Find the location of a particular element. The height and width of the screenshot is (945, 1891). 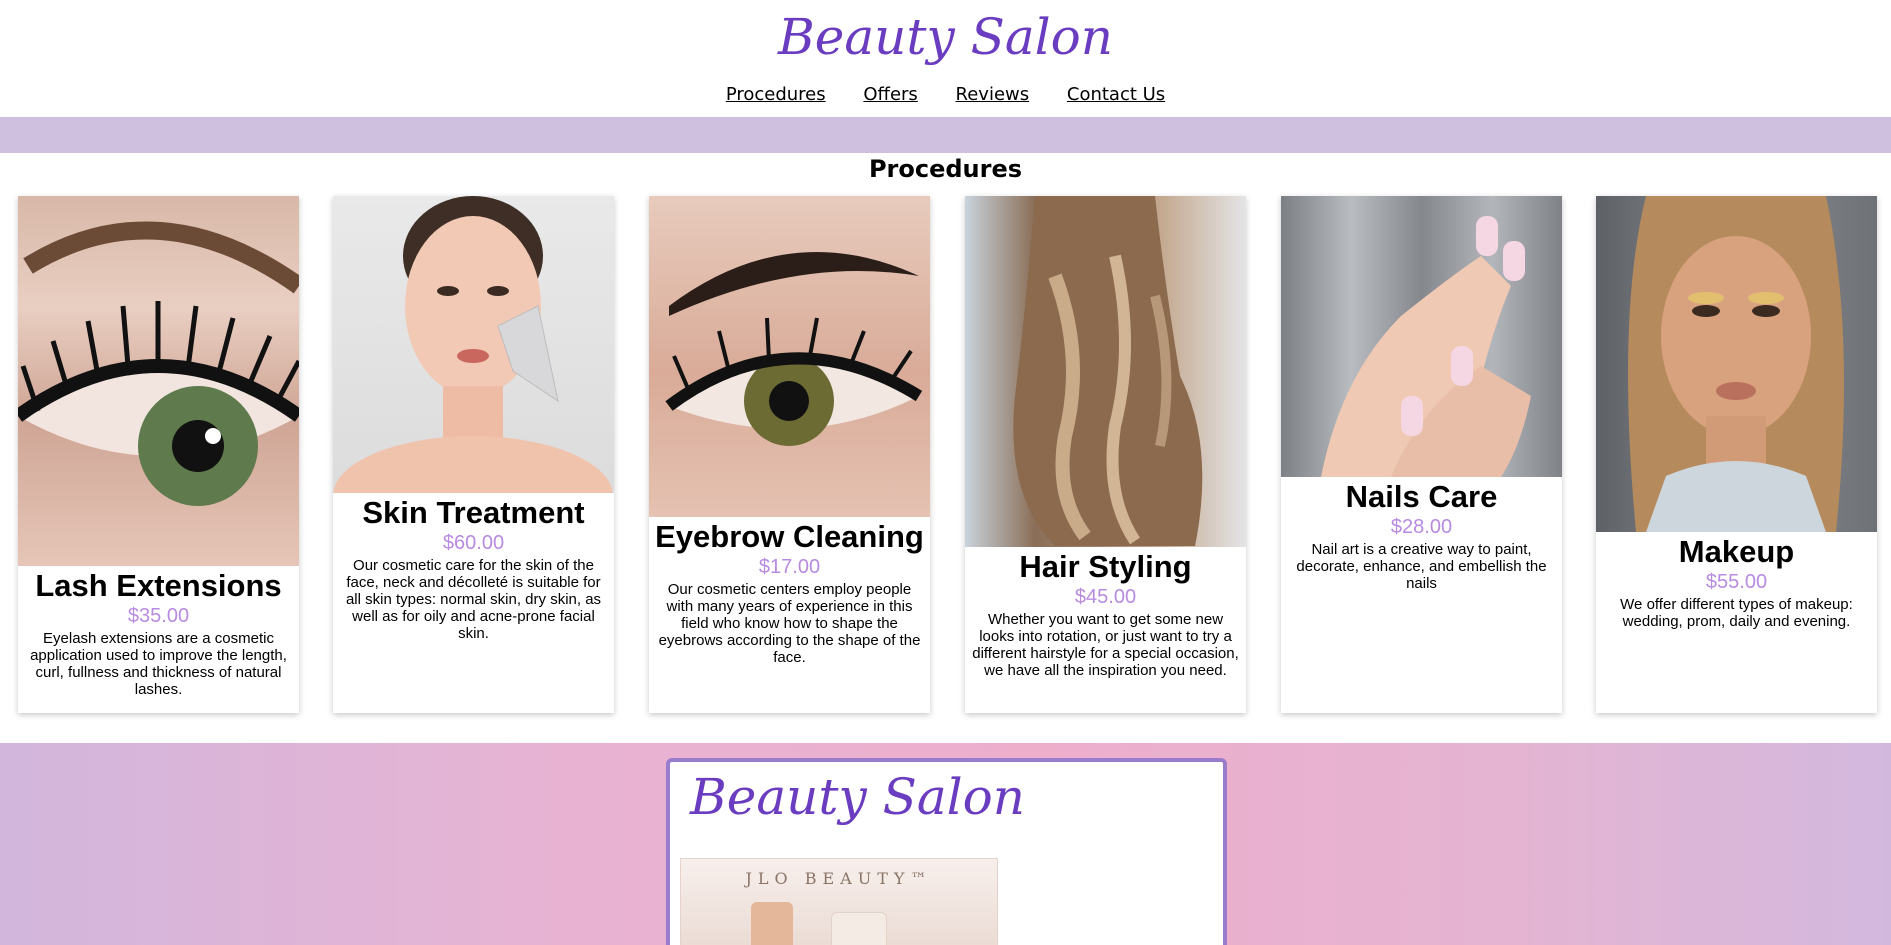

nav-contact-us: Contact Us is located at coordinates (1116, 94).